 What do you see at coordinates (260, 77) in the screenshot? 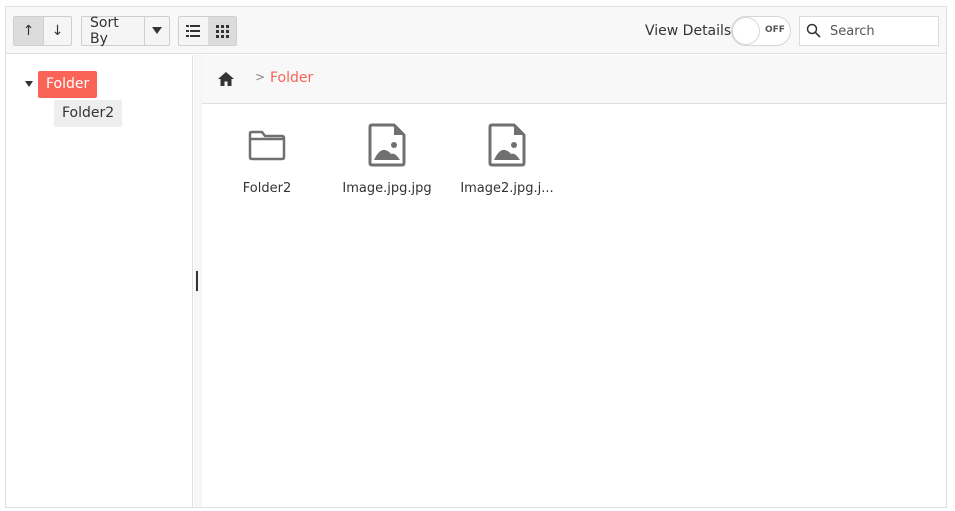
I see `chevron-right-icon: >` at bounding box center [260, 77].